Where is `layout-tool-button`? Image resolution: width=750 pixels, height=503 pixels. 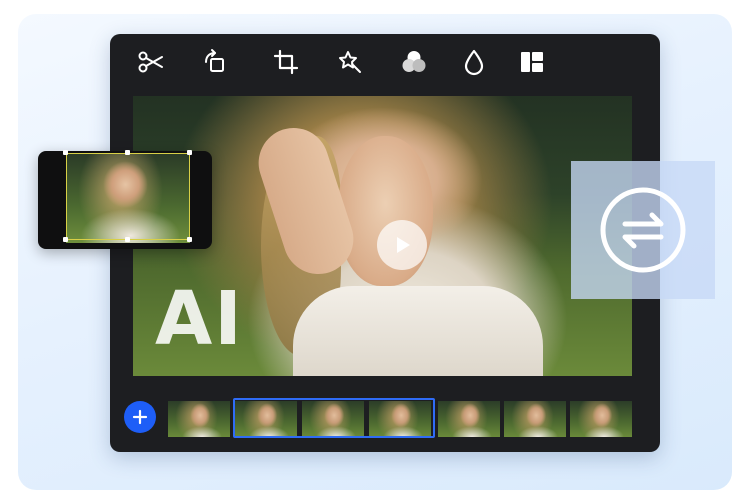
layout-tool-button is located at coordinates (532, 62).